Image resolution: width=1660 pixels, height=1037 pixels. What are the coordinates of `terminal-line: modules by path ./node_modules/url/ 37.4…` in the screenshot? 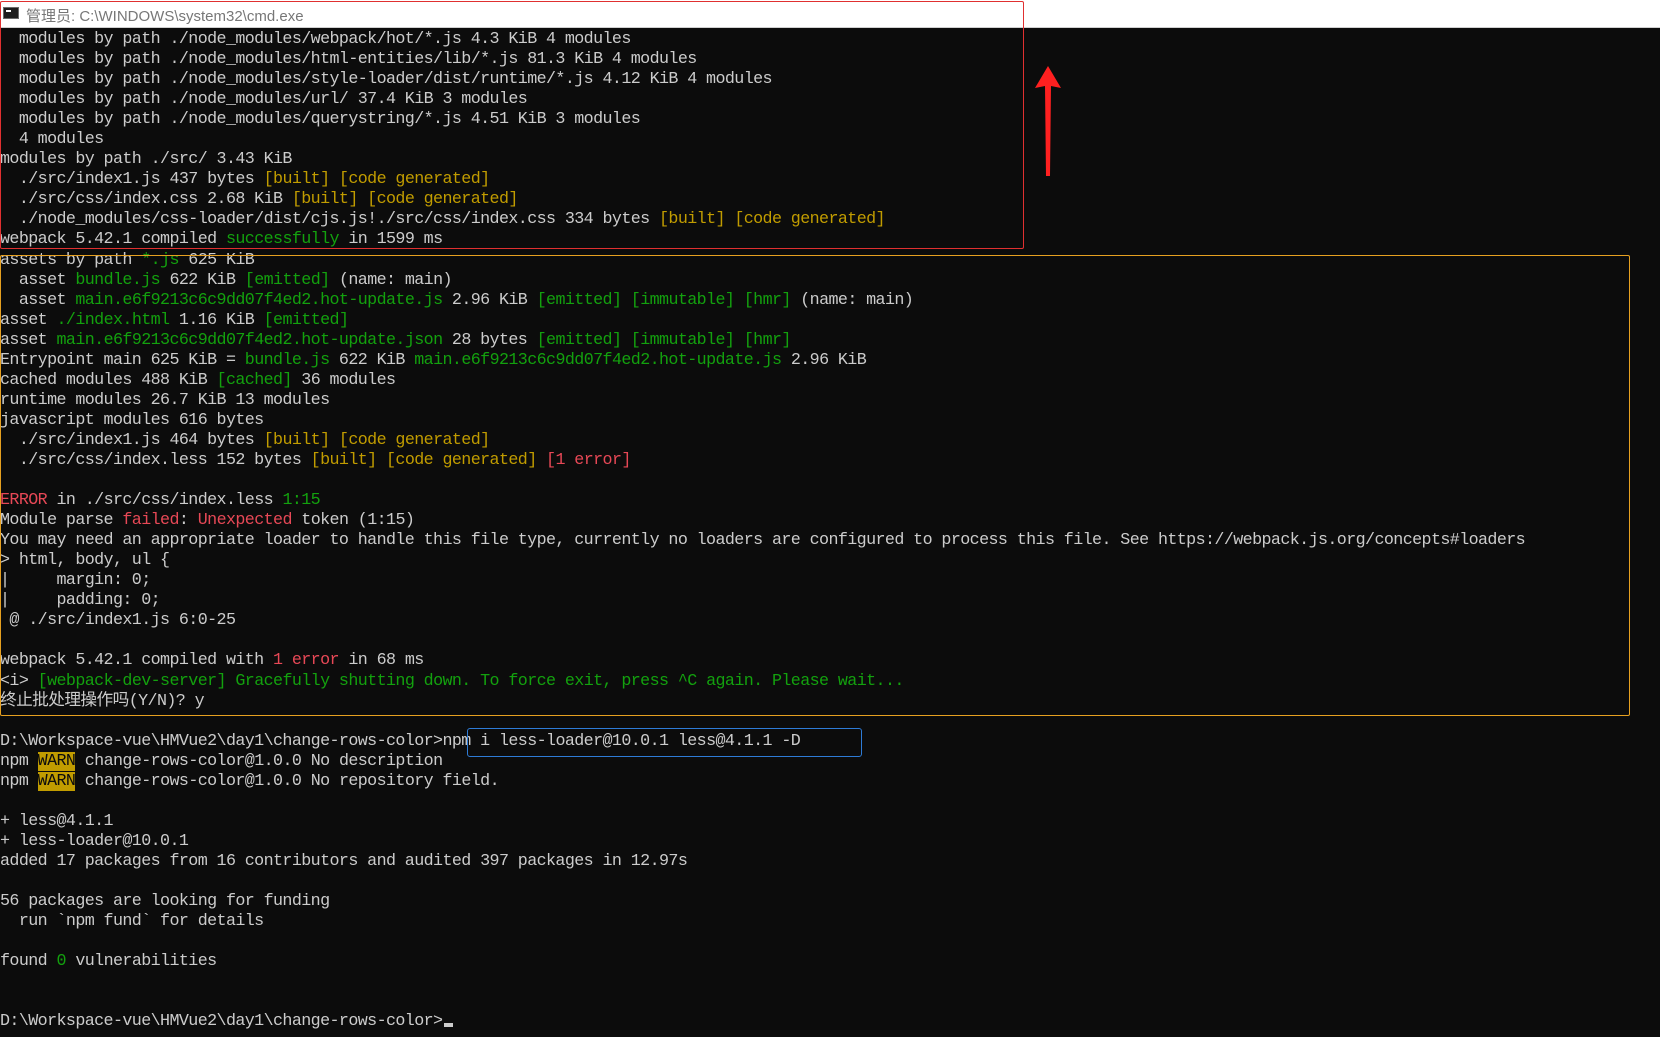 It's located at (830, 100).